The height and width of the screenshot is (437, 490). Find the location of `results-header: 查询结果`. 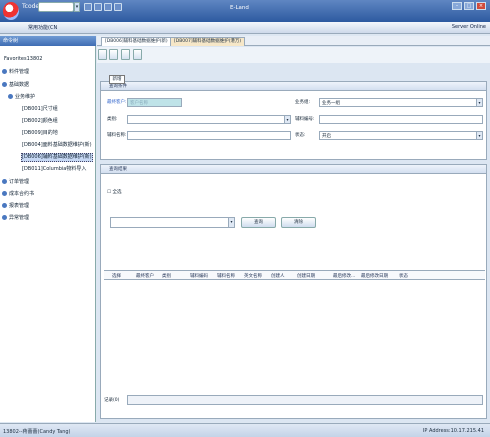

results-header: 查询结果 is located at coordinates (293, 169).